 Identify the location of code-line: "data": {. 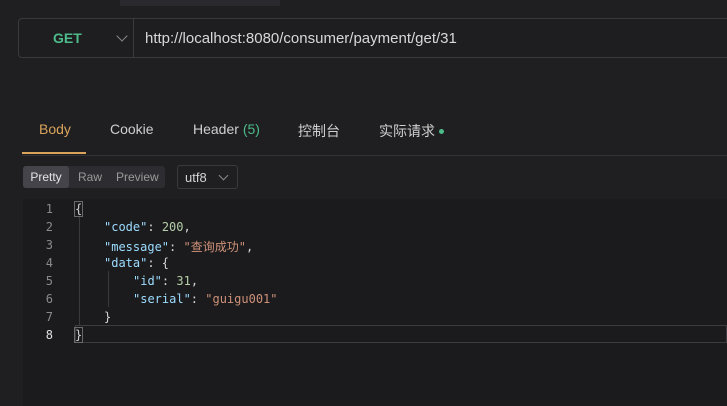
(137, 263).